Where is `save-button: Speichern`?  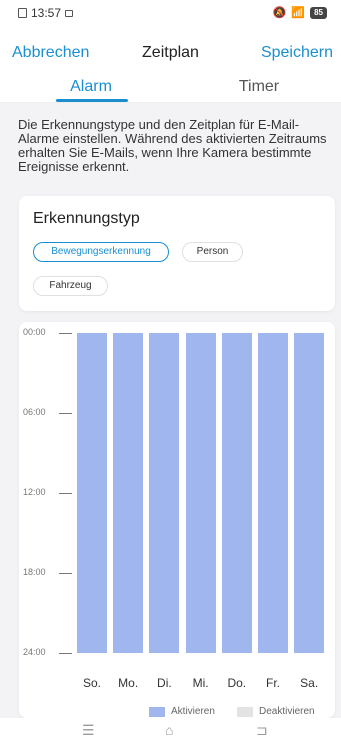
save-button: Speichern is located at coordinates (297, 53).